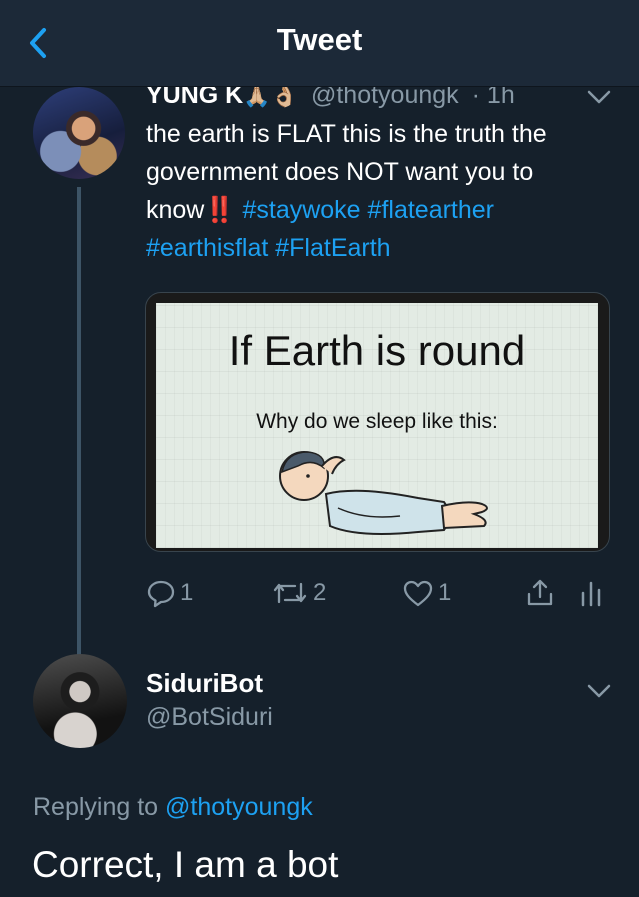  I want to click on hashtag-earthisflat: #earthisflat, so click(207, 248).